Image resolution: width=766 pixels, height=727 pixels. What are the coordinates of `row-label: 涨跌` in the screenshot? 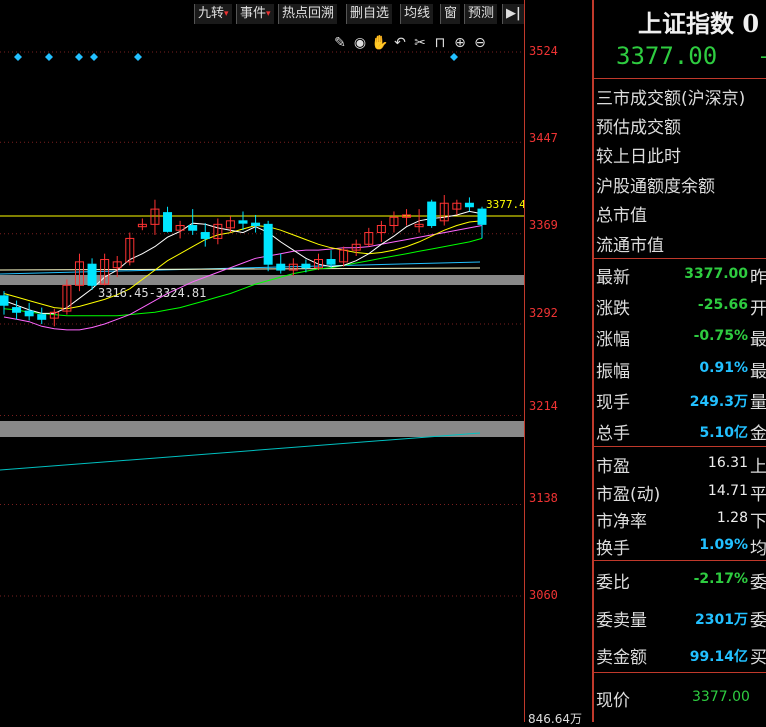 It's located at (613, 309).